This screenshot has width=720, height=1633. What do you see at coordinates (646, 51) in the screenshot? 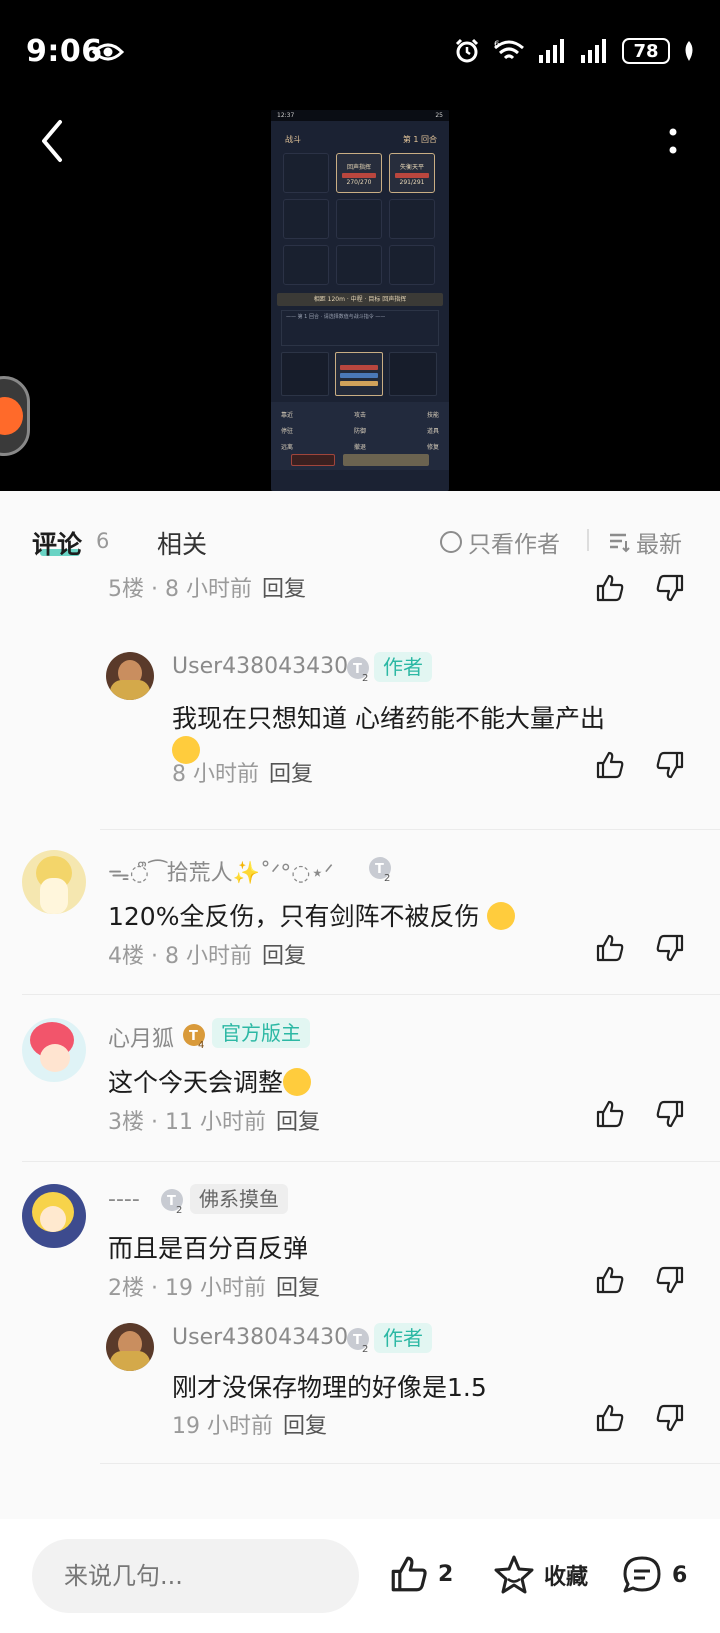
I see `battery-indicator: 78` at bounding box center [646, 51].